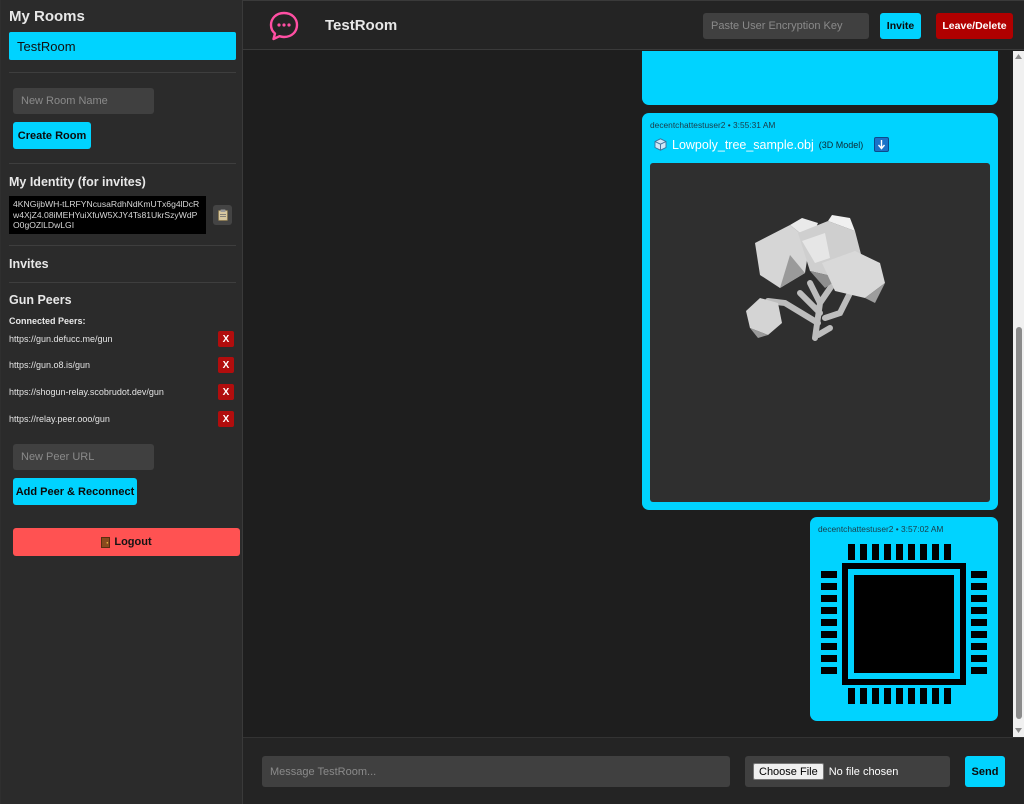 The height and width of the screenshot is (804, 1024). Describe the element at coordinates (863, 771) in the screenshot. I see `no-file-label: No file chosen` at that location.